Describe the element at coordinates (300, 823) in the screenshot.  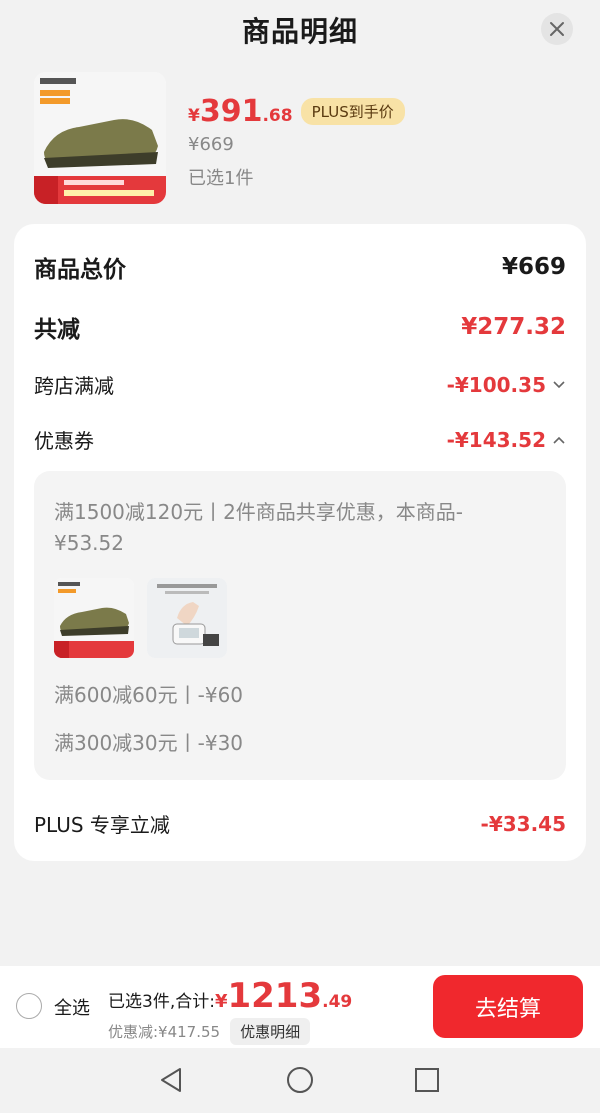
I see `plus-discount-row: PLUS 专享立减 -¥33.45` at that location.